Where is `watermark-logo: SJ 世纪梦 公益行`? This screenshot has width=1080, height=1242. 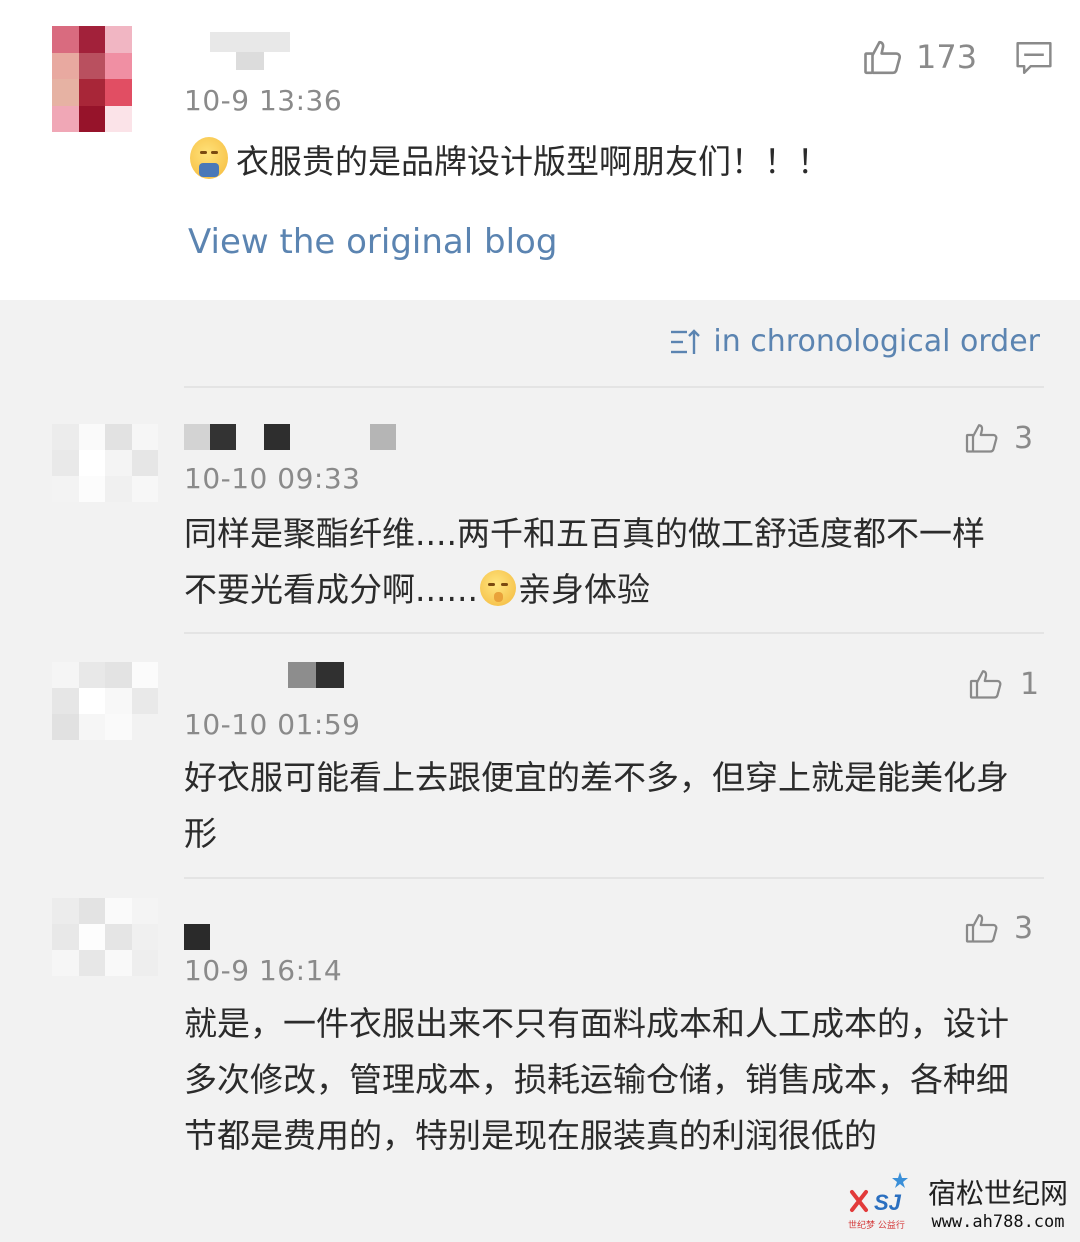
watermark-logo: SJ 世纪梦 公益行 is located at coordinates (885, 1202).